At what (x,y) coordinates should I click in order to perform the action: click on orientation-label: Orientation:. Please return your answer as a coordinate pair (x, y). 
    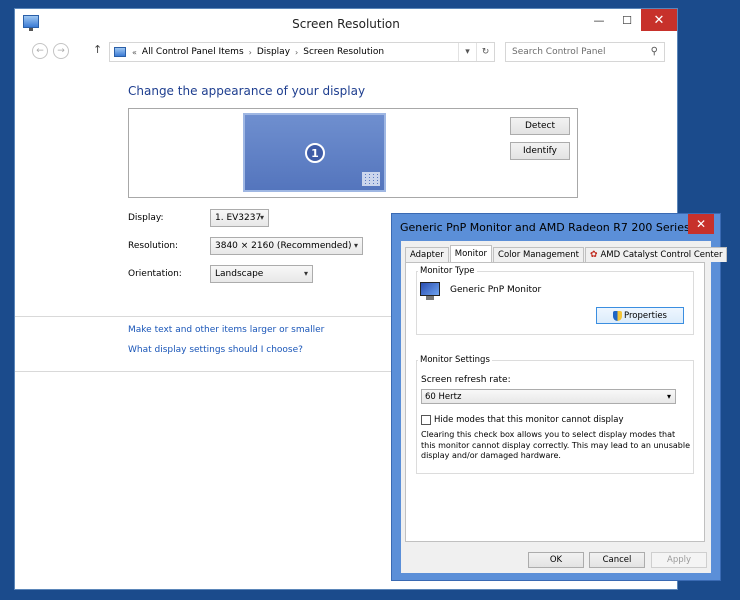
    Looking at the image, I should click on (155, 274).